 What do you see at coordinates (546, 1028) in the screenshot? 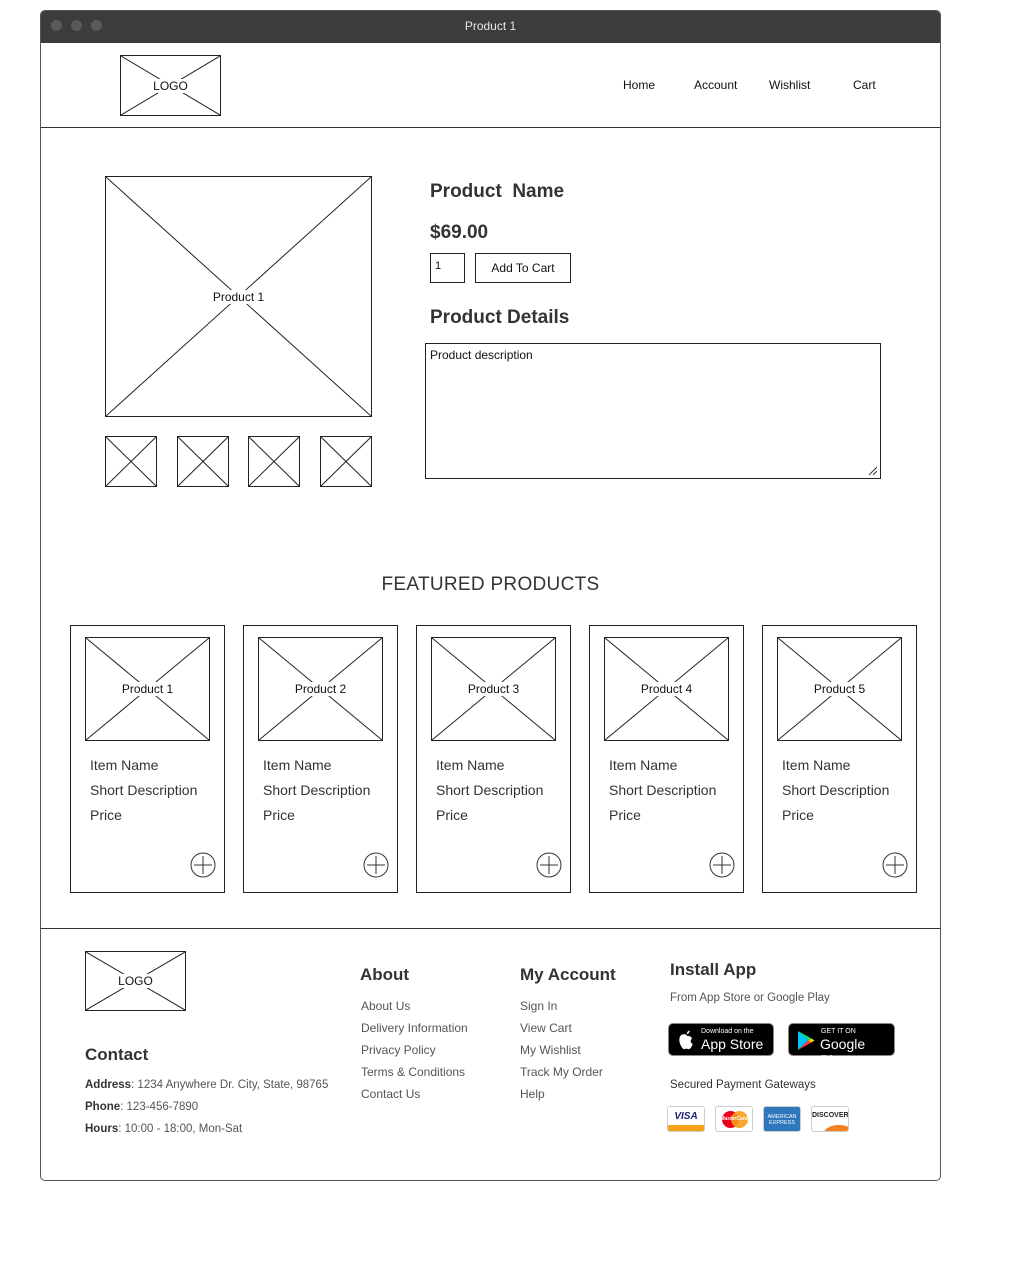
I see `footer-link-view-cart: View Cart` at bounding box center [546, 1028].